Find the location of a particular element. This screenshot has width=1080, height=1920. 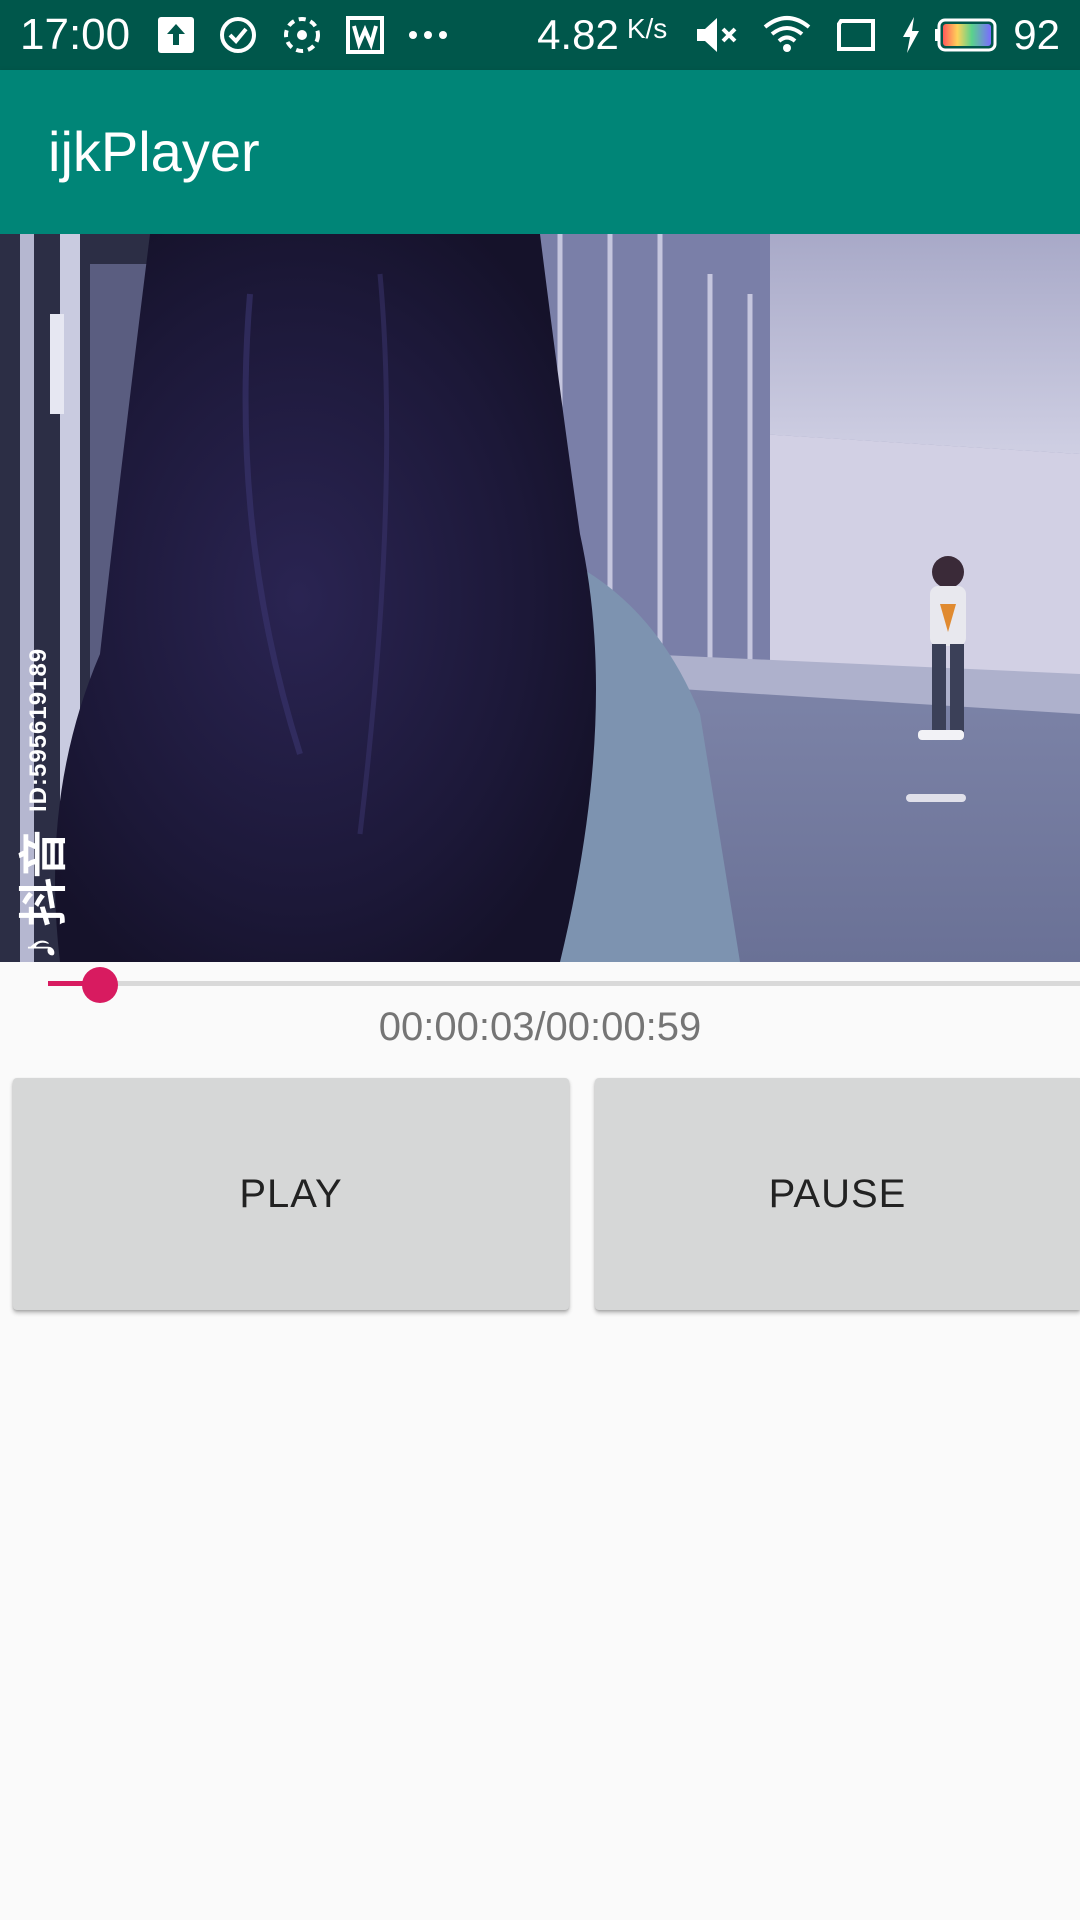

status-bar: 17:00 4.82 K/s 92 is located at coordinates (540, 35).